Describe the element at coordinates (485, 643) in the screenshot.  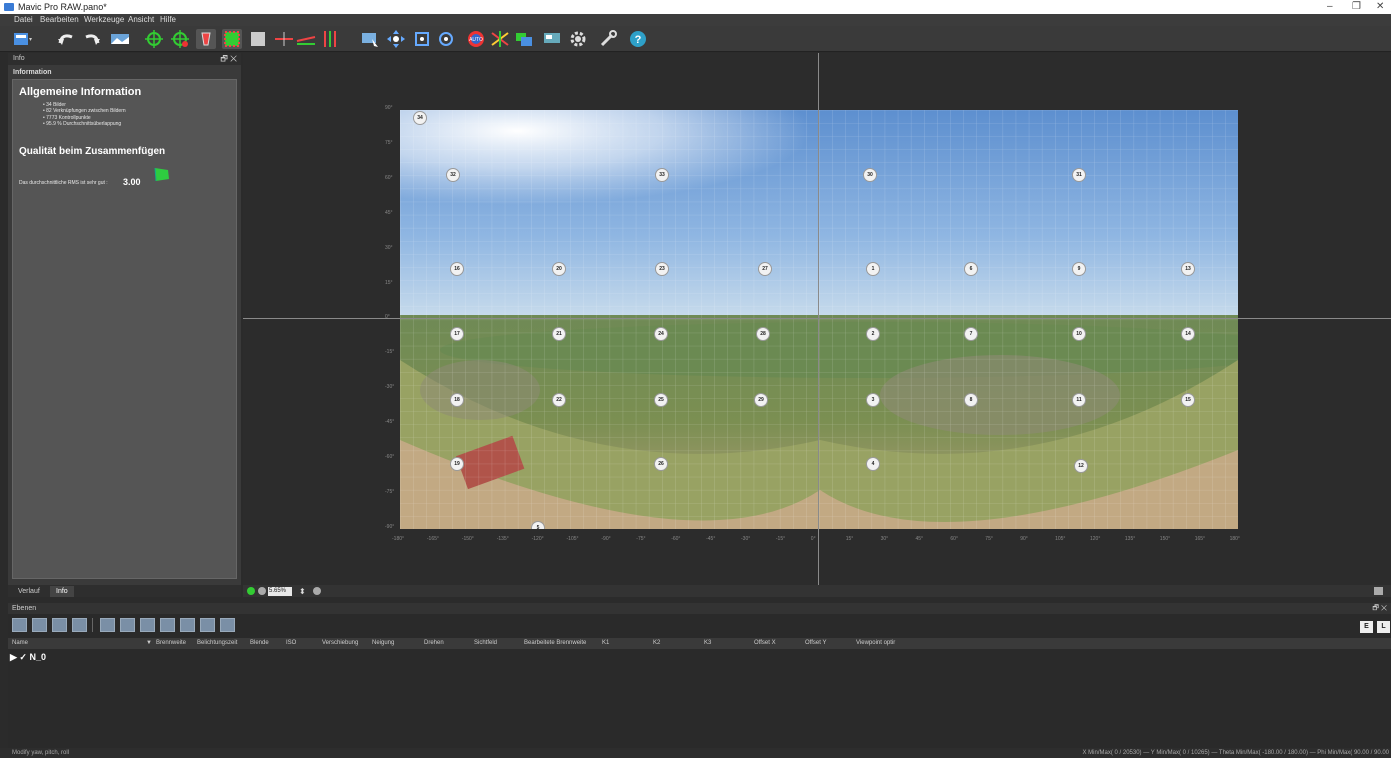
I see `col-sichtfeld: Sichtfeld` at that location.